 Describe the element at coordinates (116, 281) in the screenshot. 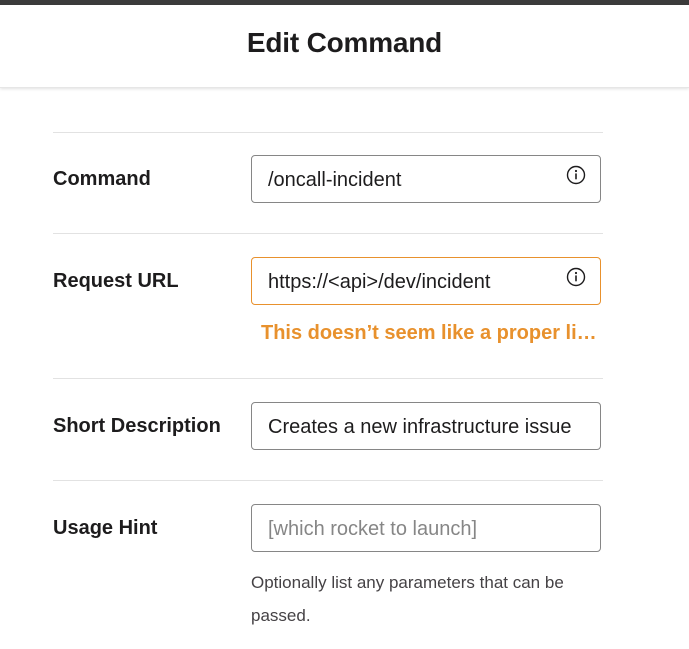

I see `request-url-label: Request URL` at that location.